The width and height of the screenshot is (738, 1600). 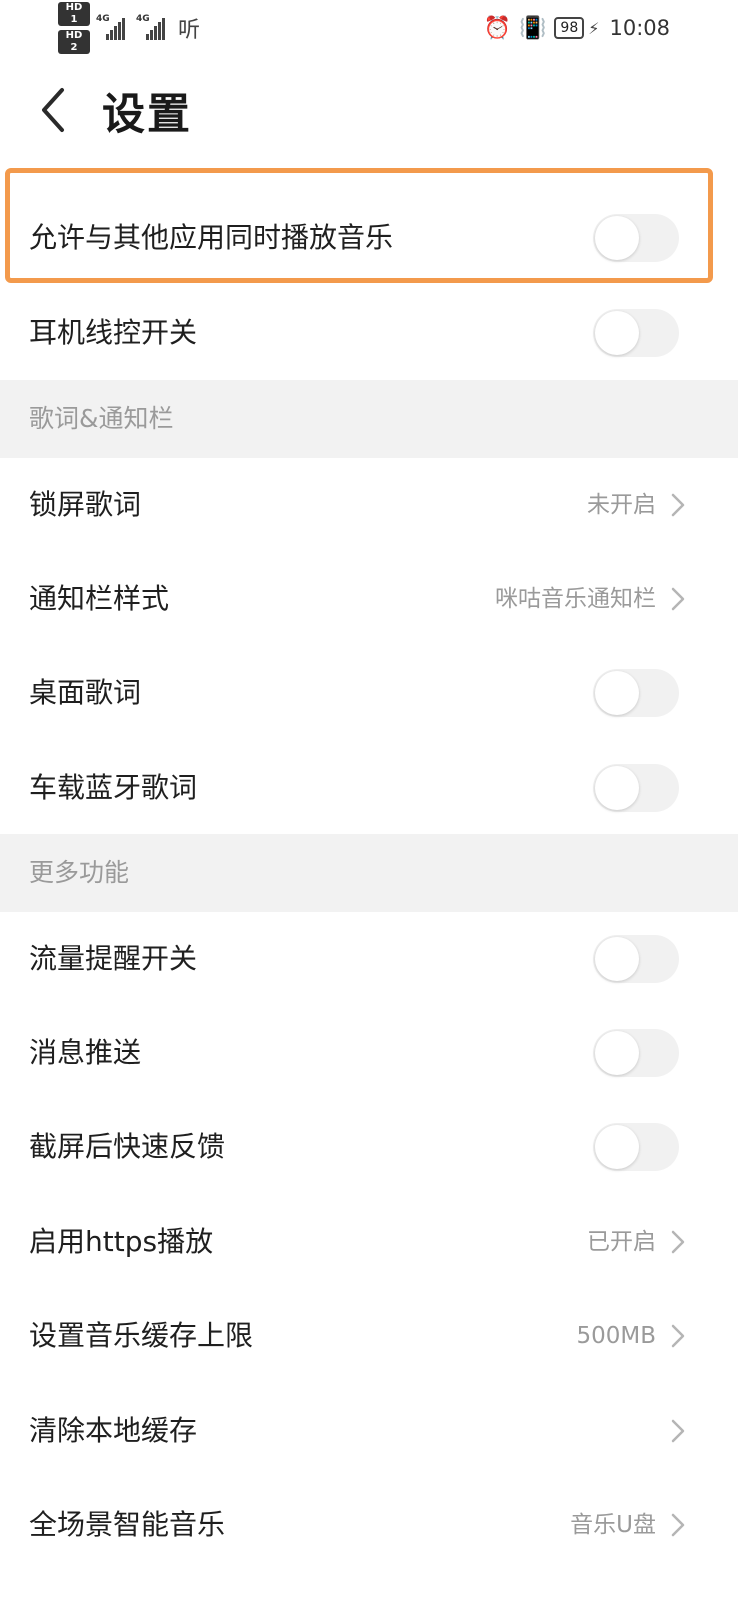 I want to click on setting-label: 启用https播放, so click(x=121, y=1241).